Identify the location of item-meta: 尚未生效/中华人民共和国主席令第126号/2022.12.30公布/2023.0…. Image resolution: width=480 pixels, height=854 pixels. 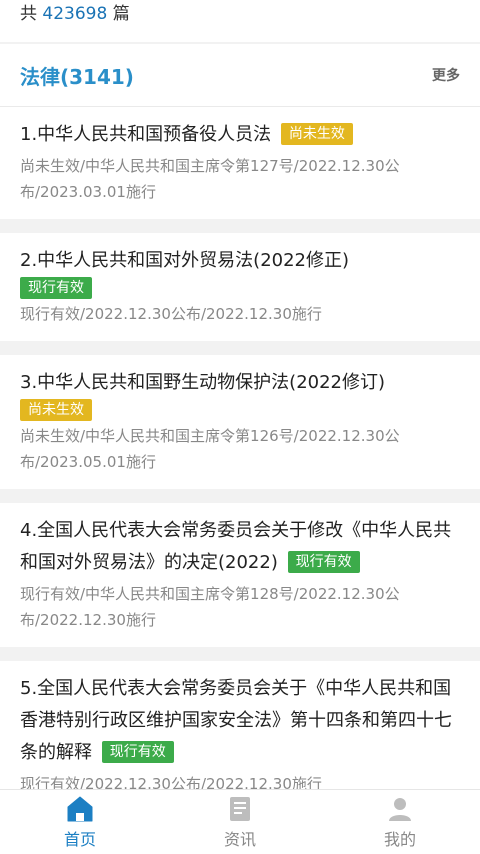
(210, 449).